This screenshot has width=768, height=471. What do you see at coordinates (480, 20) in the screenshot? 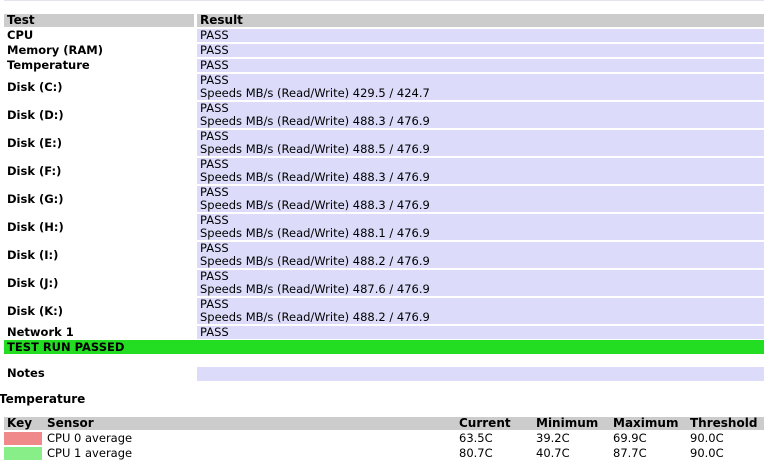
I see `result-column-header: Result` at bounding box center [480, 20].